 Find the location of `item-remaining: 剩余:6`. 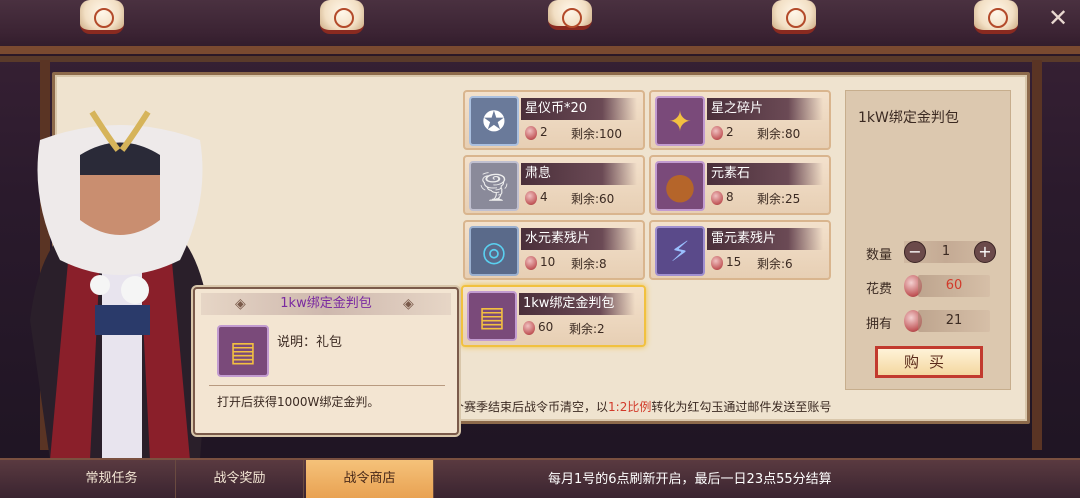

item-remaining: 剩余:6 is located at coordinates (775, 264).